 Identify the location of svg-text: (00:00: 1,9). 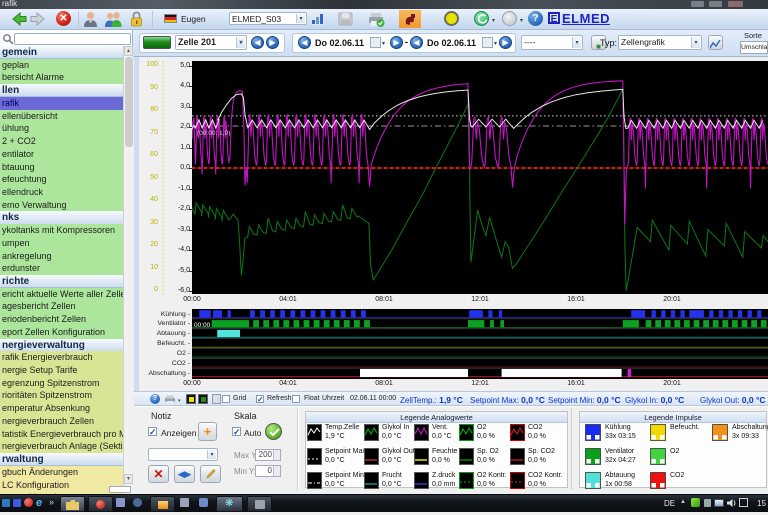
(213, 133).